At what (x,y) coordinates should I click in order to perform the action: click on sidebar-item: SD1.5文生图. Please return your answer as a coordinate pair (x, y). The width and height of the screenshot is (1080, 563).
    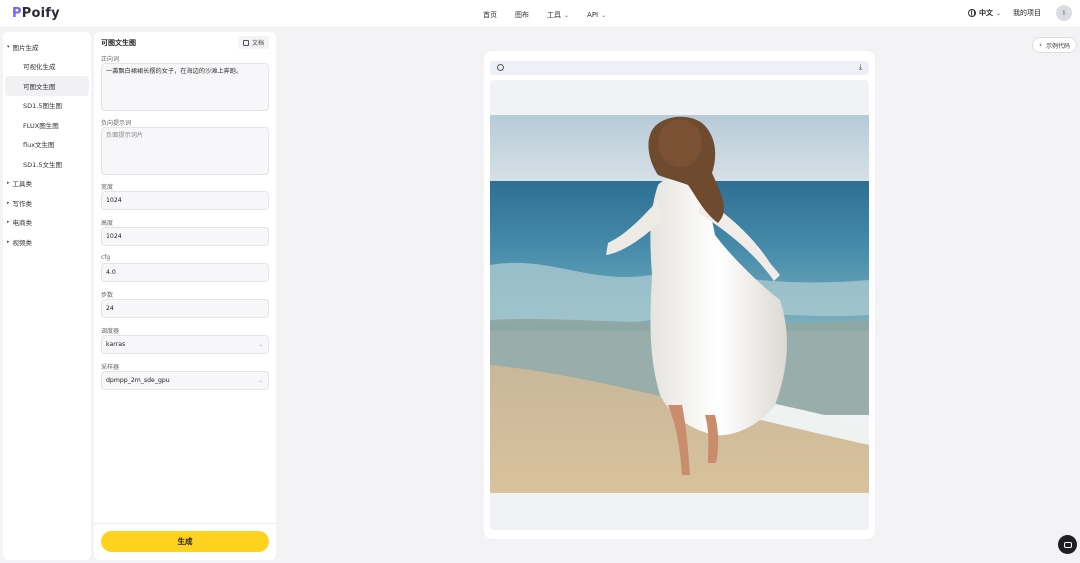
    Looking at the image, I should click on (47, 164).